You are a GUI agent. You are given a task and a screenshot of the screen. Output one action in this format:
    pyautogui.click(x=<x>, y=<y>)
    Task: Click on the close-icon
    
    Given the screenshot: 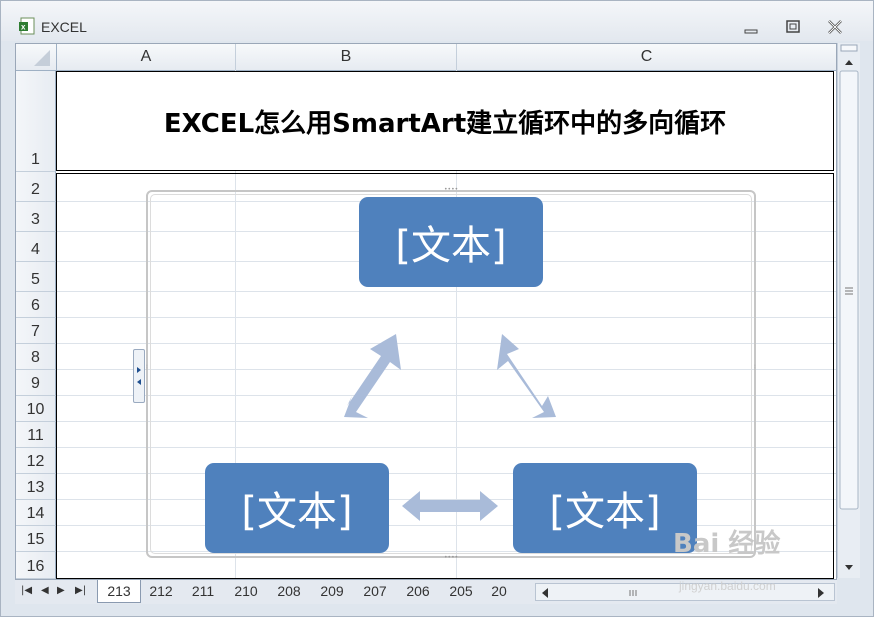 What is the action you would take?
    pyautogui.click(x=835, y=27)
    